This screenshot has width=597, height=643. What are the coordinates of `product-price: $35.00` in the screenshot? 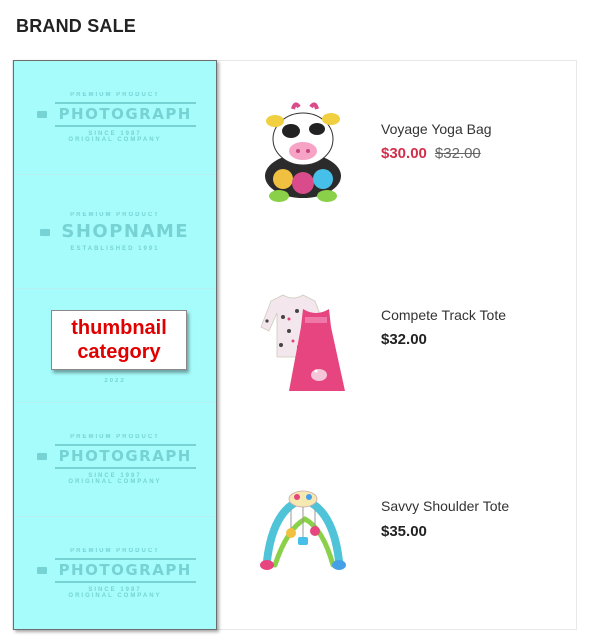 It's located at (404, 531).